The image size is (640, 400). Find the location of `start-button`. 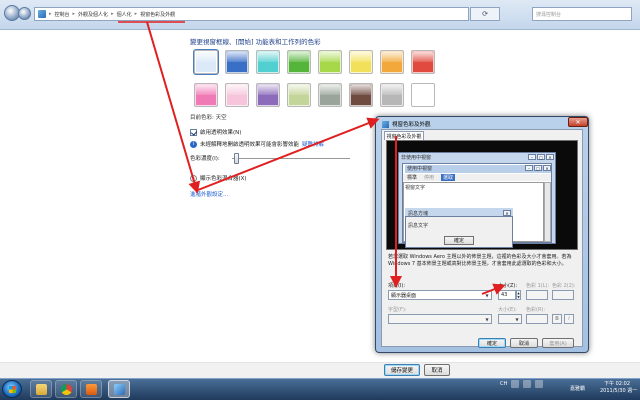

start-button is located at coordinates (12, 389).